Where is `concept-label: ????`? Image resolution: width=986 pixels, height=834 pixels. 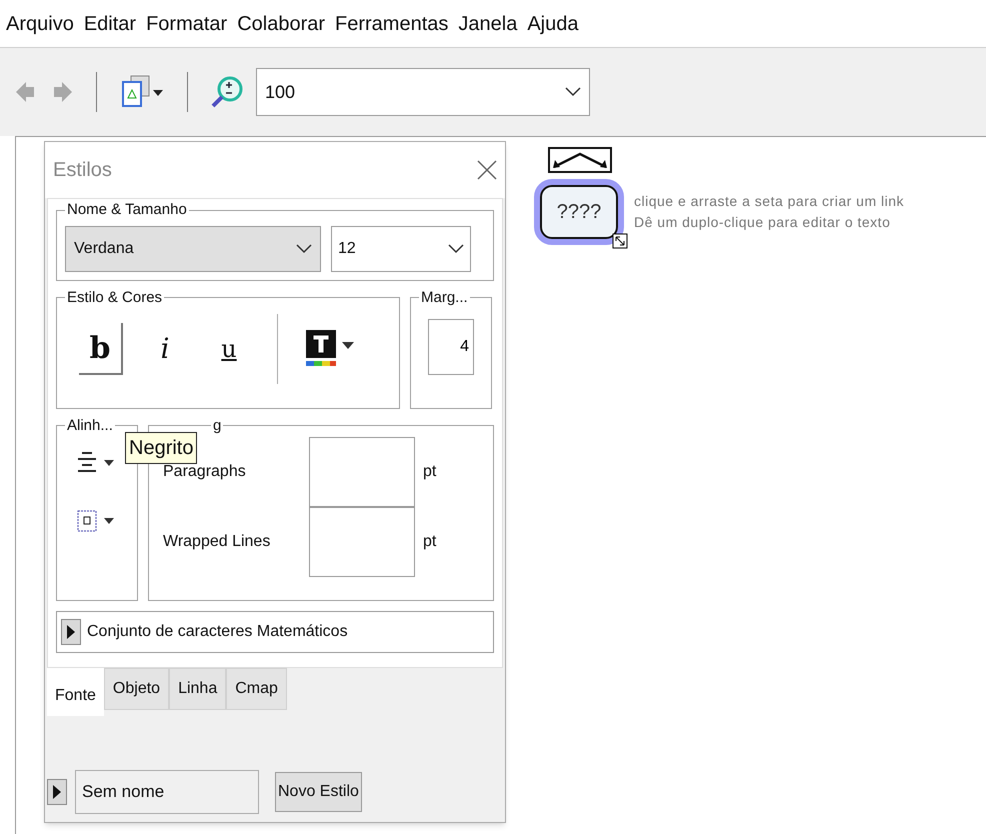 concept-label: ???? is located at coordinates (579, 212).